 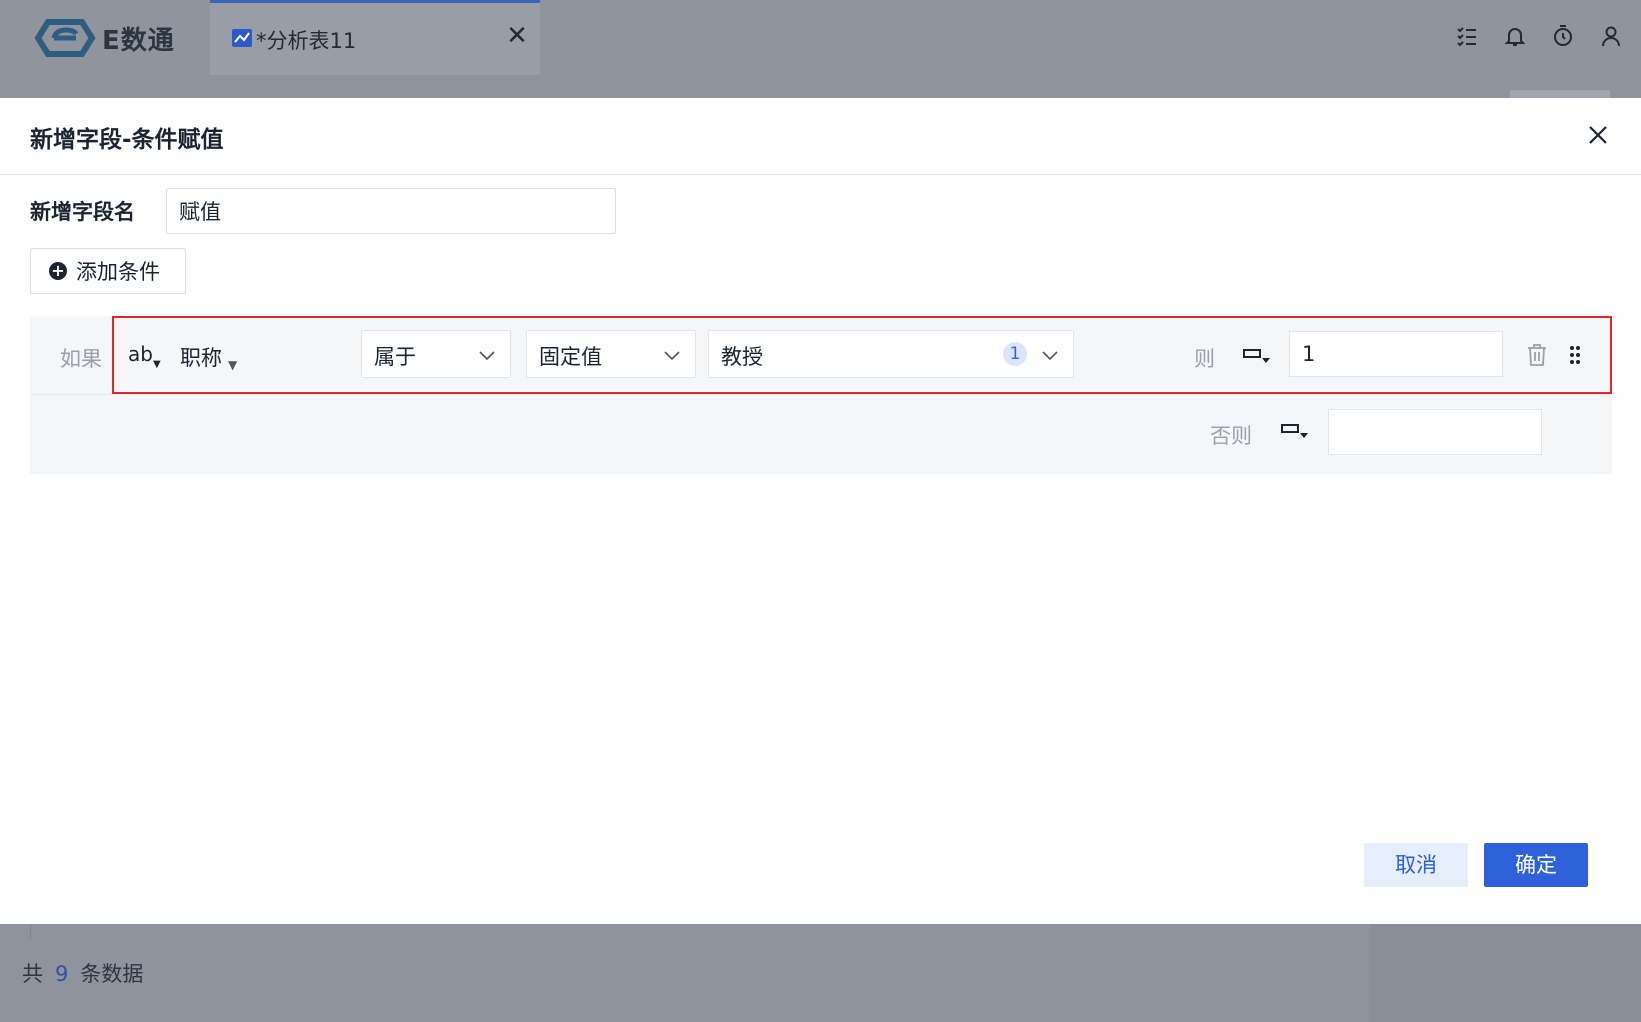 What do you see at coordinates (611, 354) in the screenshot?
I see `value-type-select: 固定值` at bounding box center [611, 354].